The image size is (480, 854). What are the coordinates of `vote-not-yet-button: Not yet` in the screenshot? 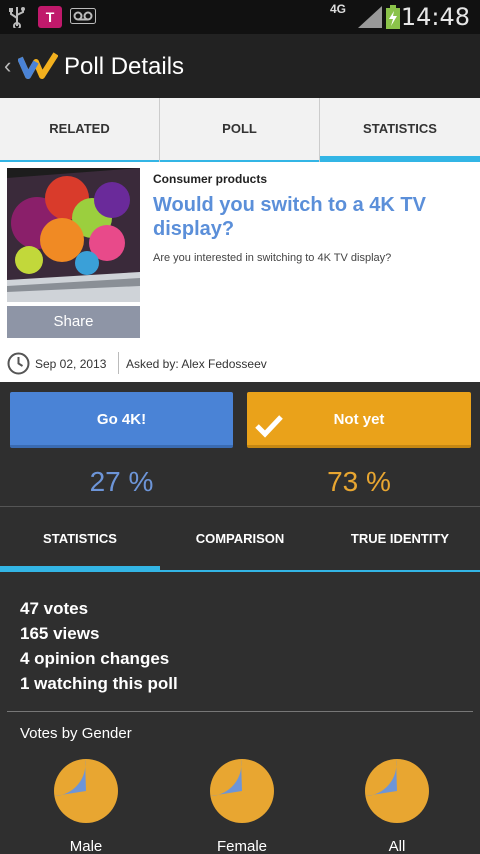 It's located at (359, 420).